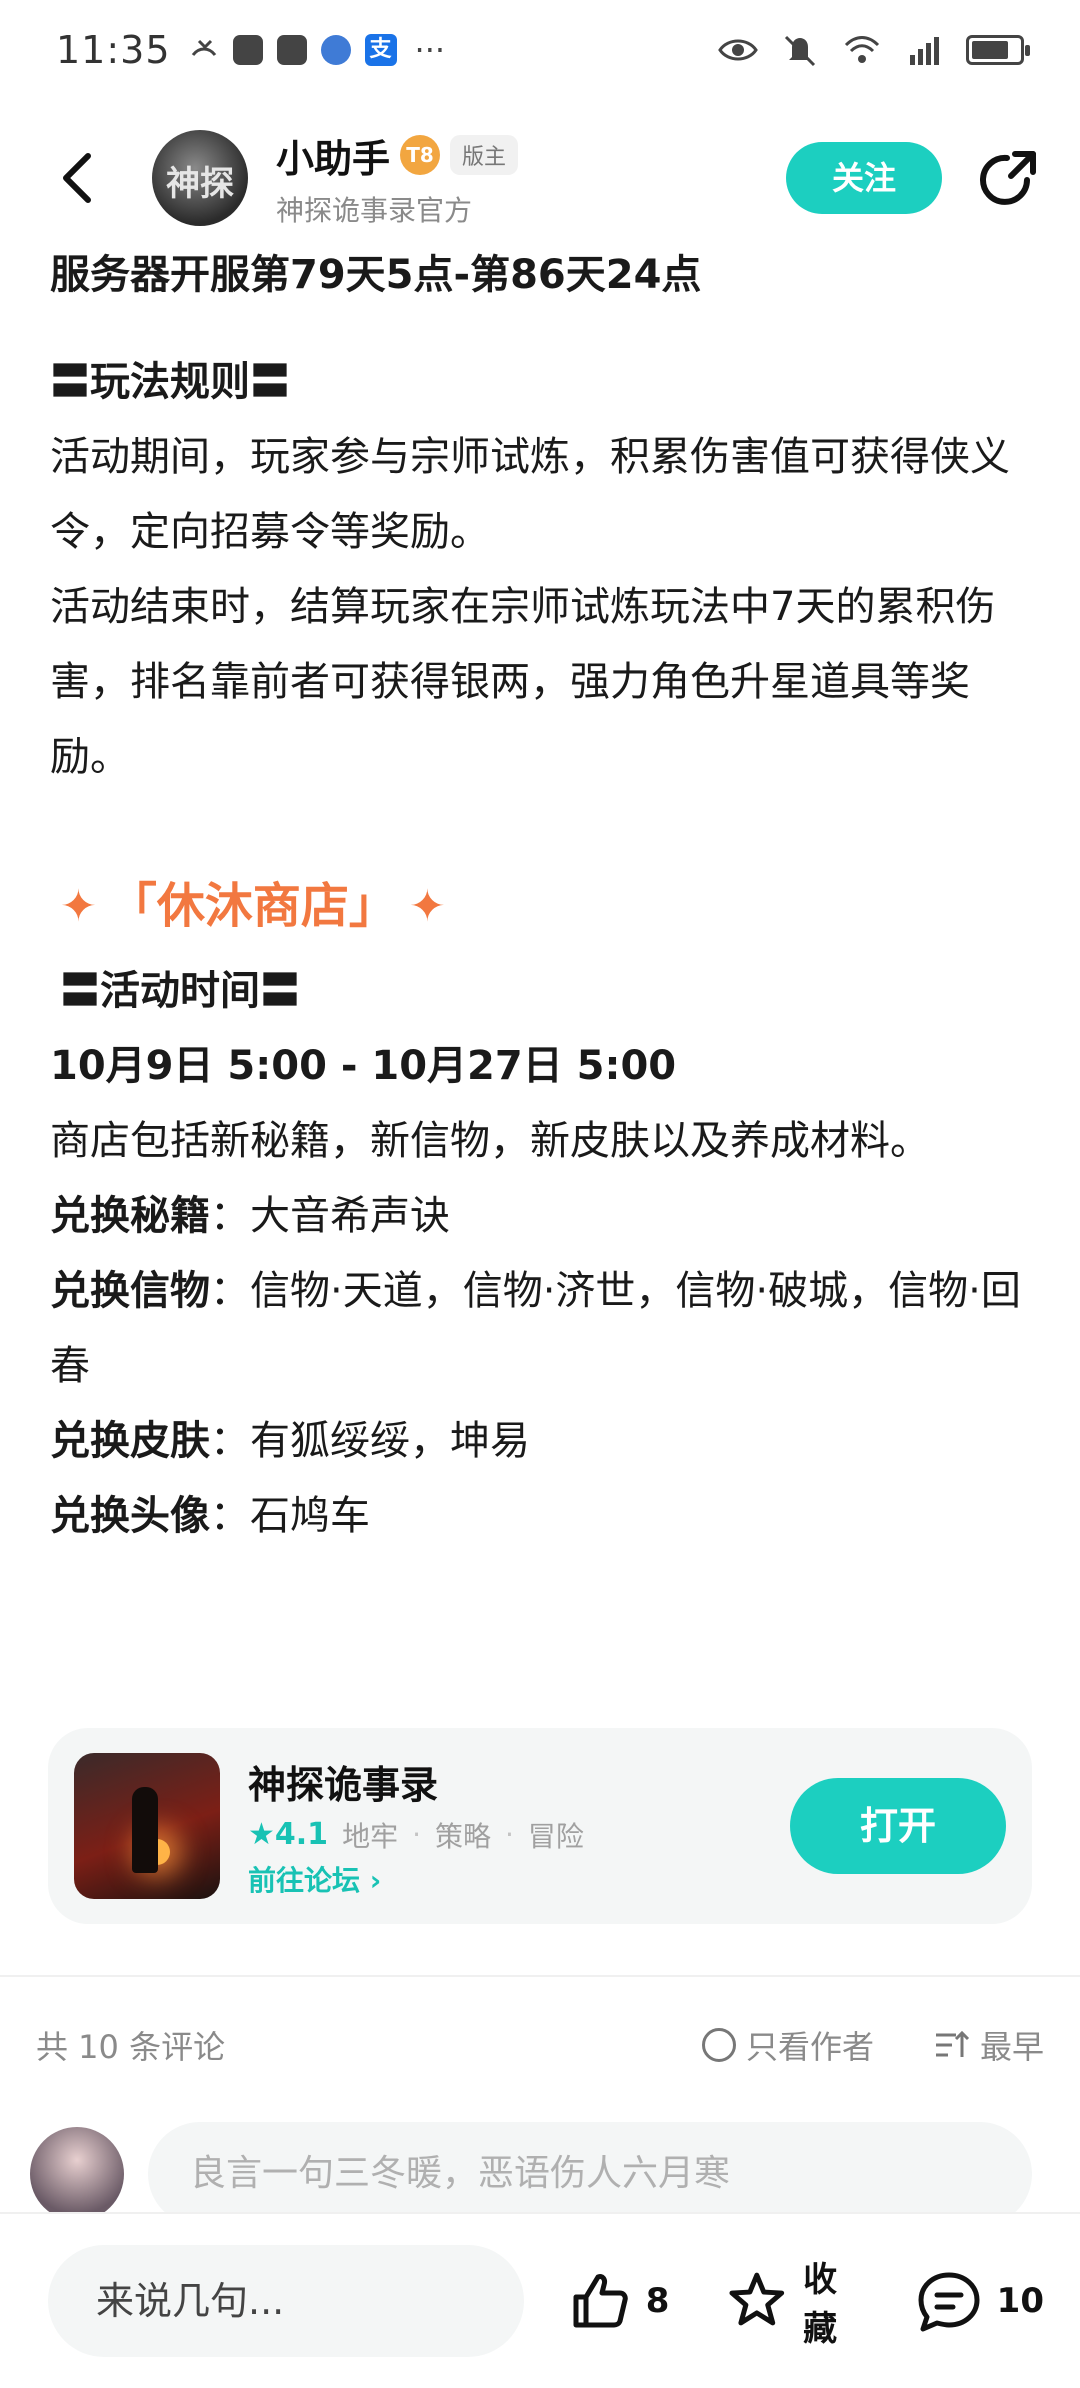  What do you see at coordinates (390, 1441) in the screenshot?
I see `exchange-value: 有狐绥绥，坤易` at bounding box center [390, 1441].